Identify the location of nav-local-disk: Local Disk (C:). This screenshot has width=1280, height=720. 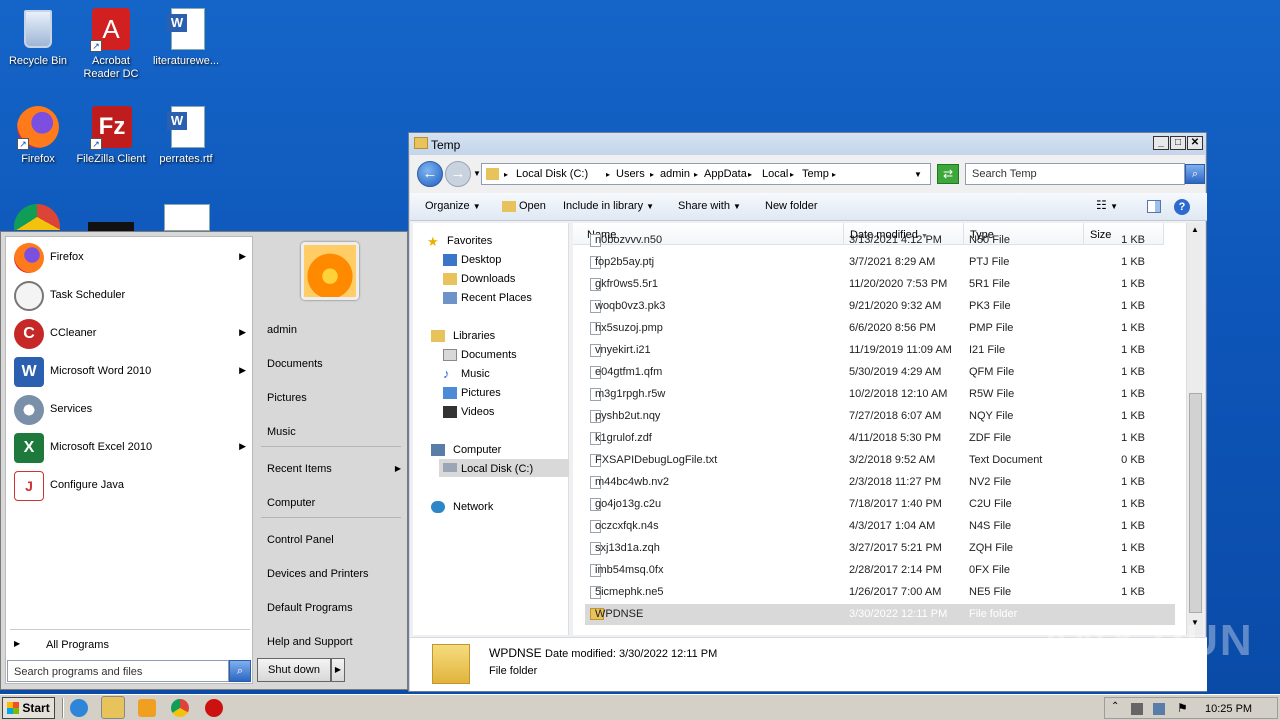
(504, 468).